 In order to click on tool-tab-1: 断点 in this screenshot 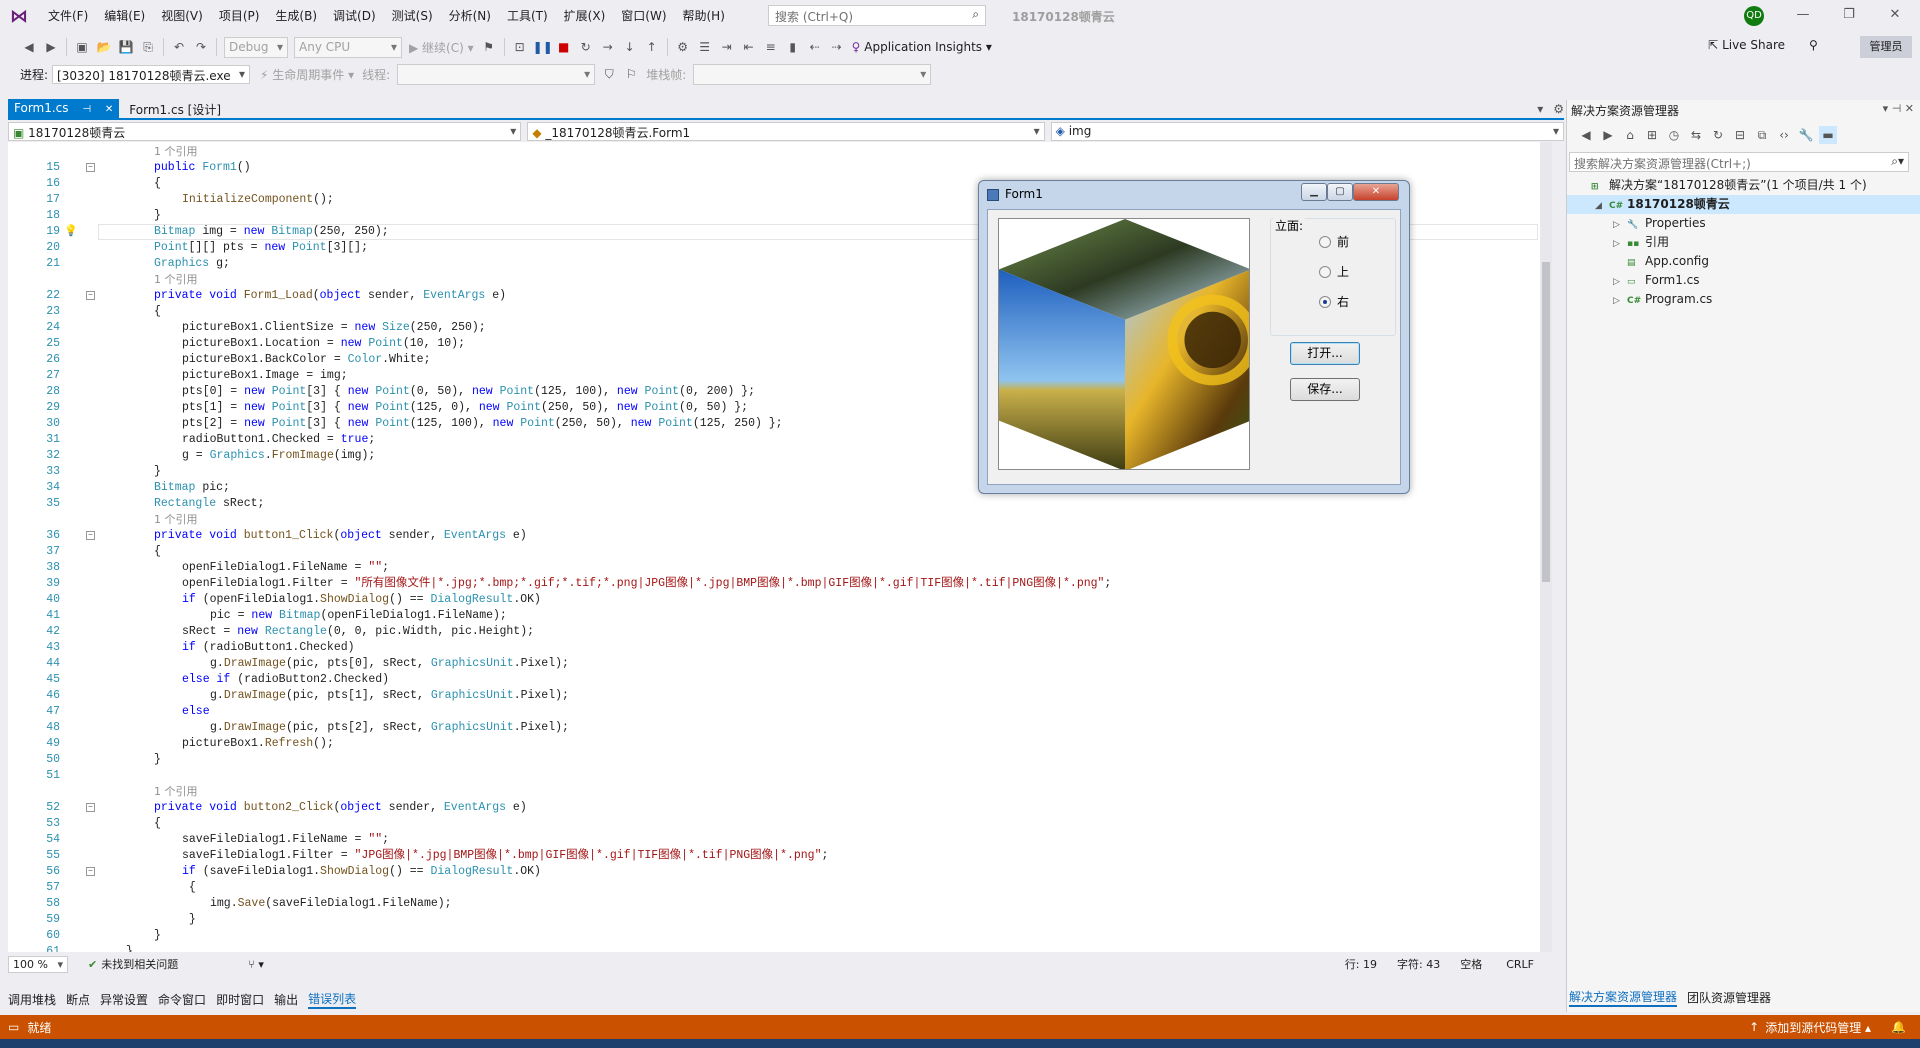, I will do `click(78, 999)`.